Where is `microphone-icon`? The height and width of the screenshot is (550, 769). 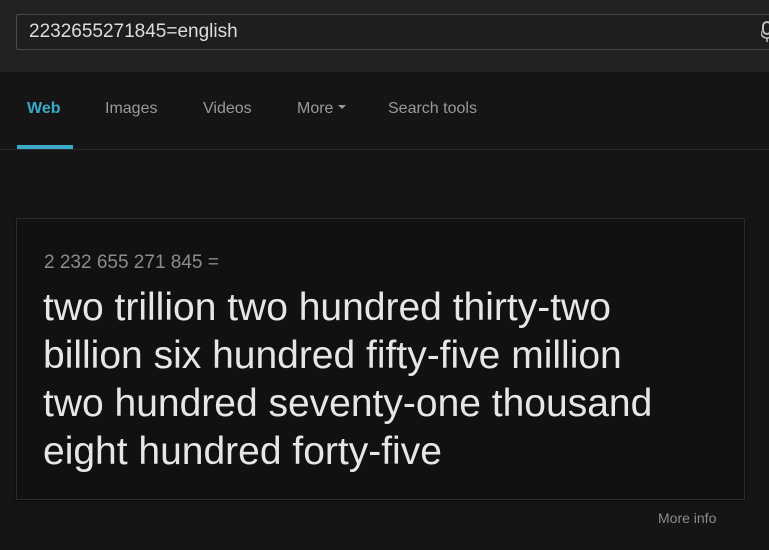
microphone-icon is located at coordinates (765, 32).